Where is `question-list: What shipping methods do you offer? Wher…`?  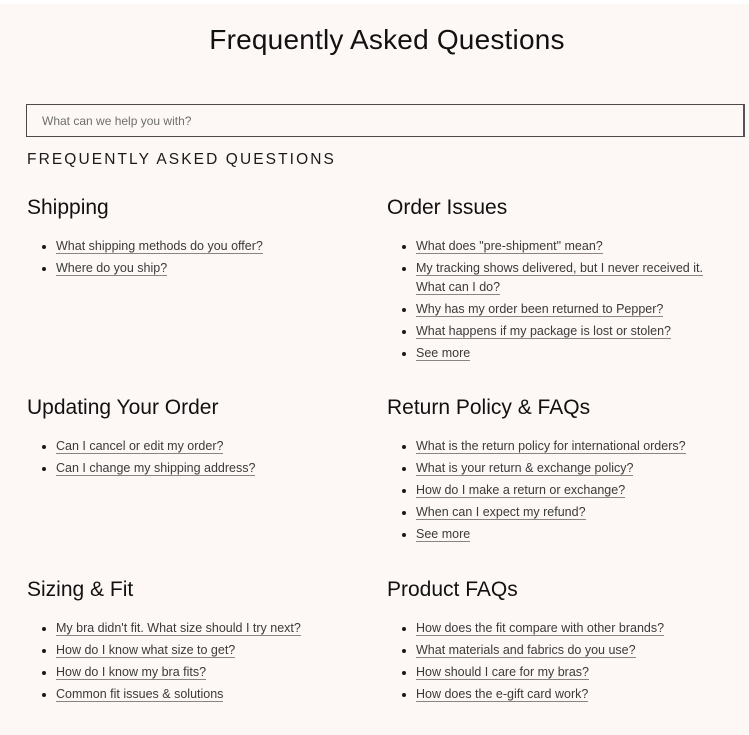 question-list: What shipping methods do you offer? Wher… is located at coordinates (145, 259).